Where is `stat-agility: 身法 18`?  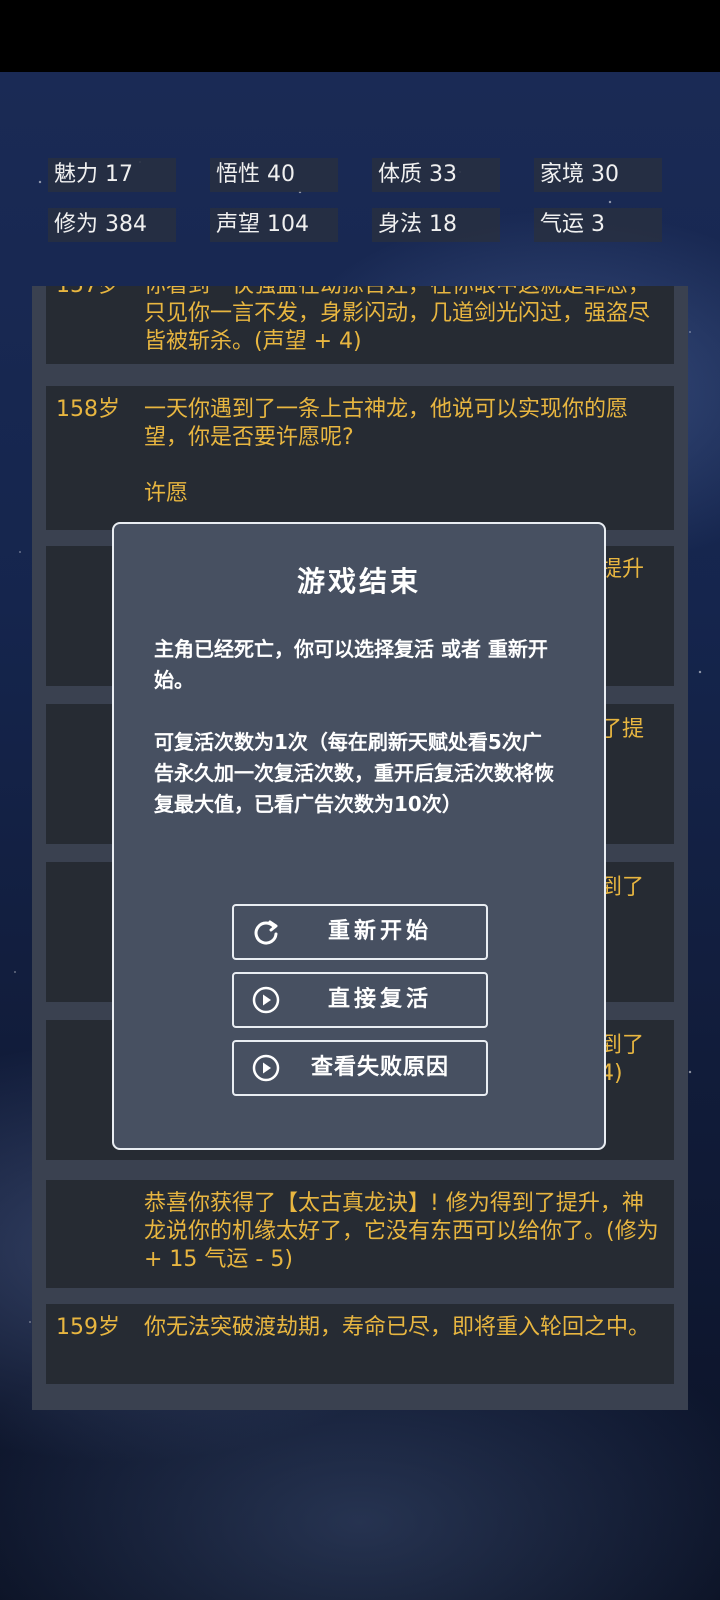 stat-agility: 身法 18 is located at coordinates (436, 225).